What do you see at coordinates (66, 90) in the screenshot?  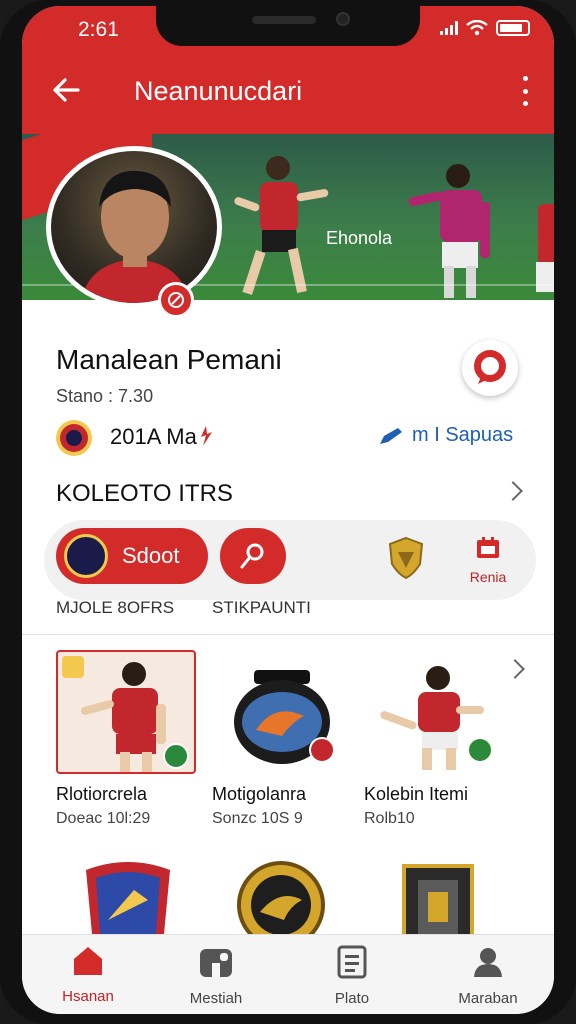 I see `arrow-left-icon` at bounding box center [66, 90].